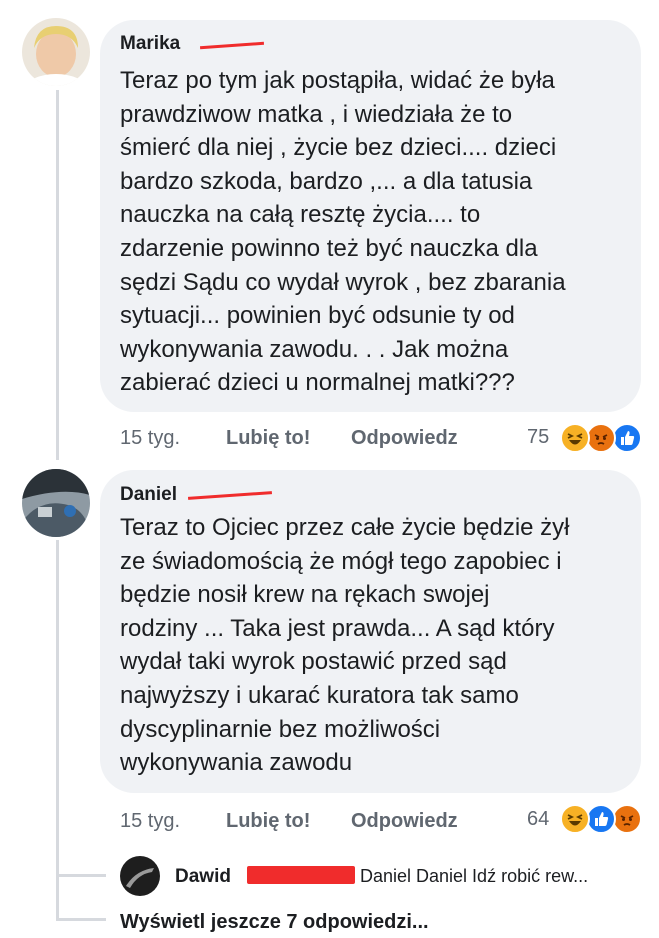  What do you see at coordinates (538, 437) in the screenshot?
I see `reaction-count: 75` at bounding box center [538, 437].